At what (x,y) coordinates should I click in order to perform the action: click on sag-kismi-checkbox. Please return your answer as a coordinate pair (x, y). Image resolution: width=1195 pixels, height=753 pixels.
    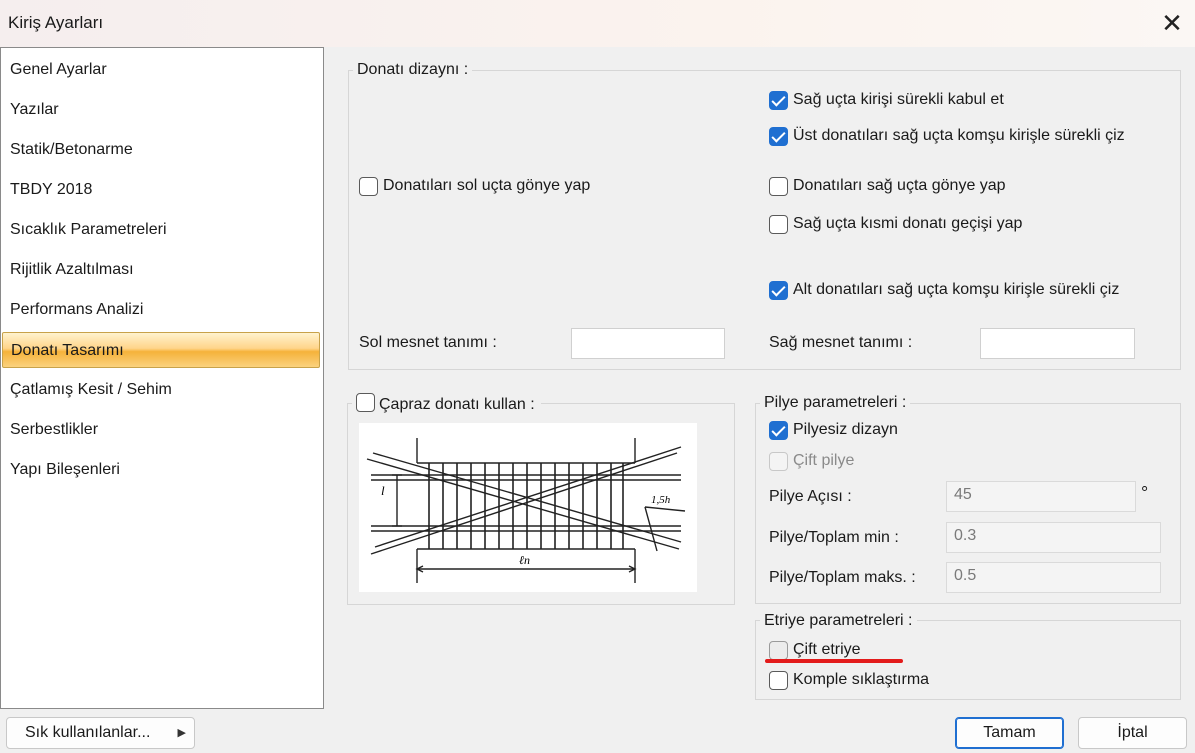
    Looking at the image, I should click on (778, 224).